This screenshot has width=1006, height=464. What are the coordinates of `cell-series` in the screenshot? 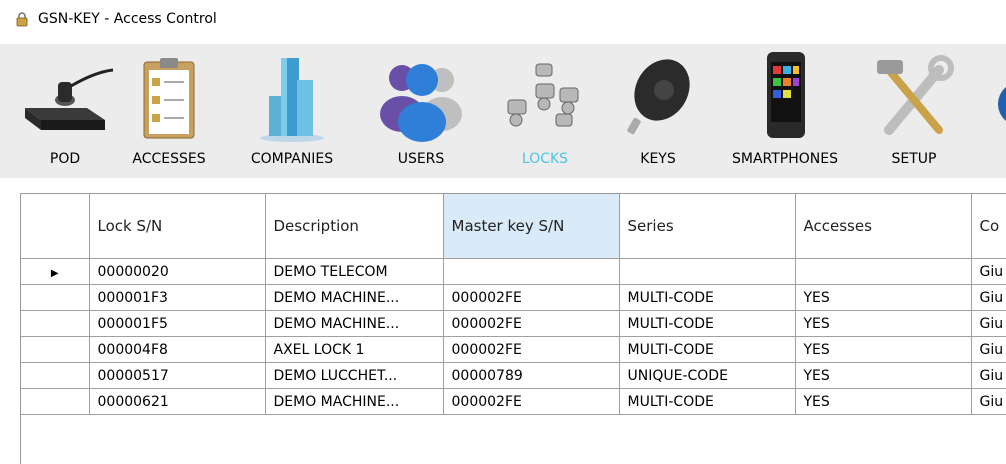 It's located at (707, 271).